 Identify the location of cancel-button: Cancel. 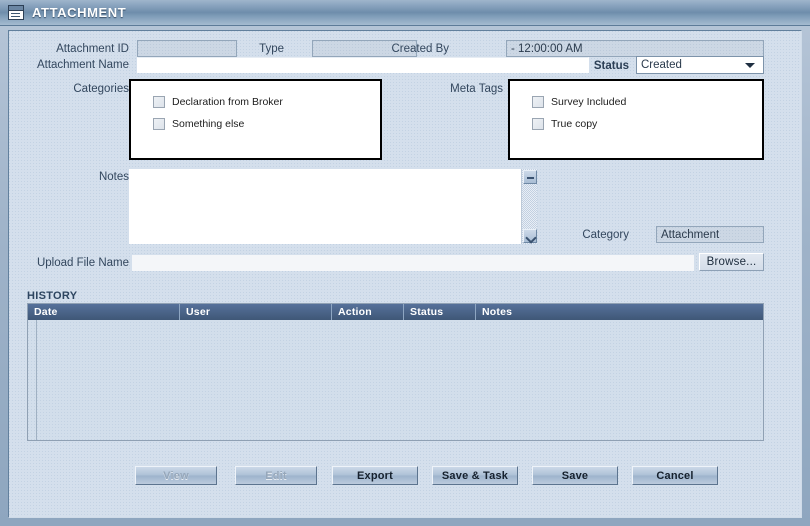
(675, 475).